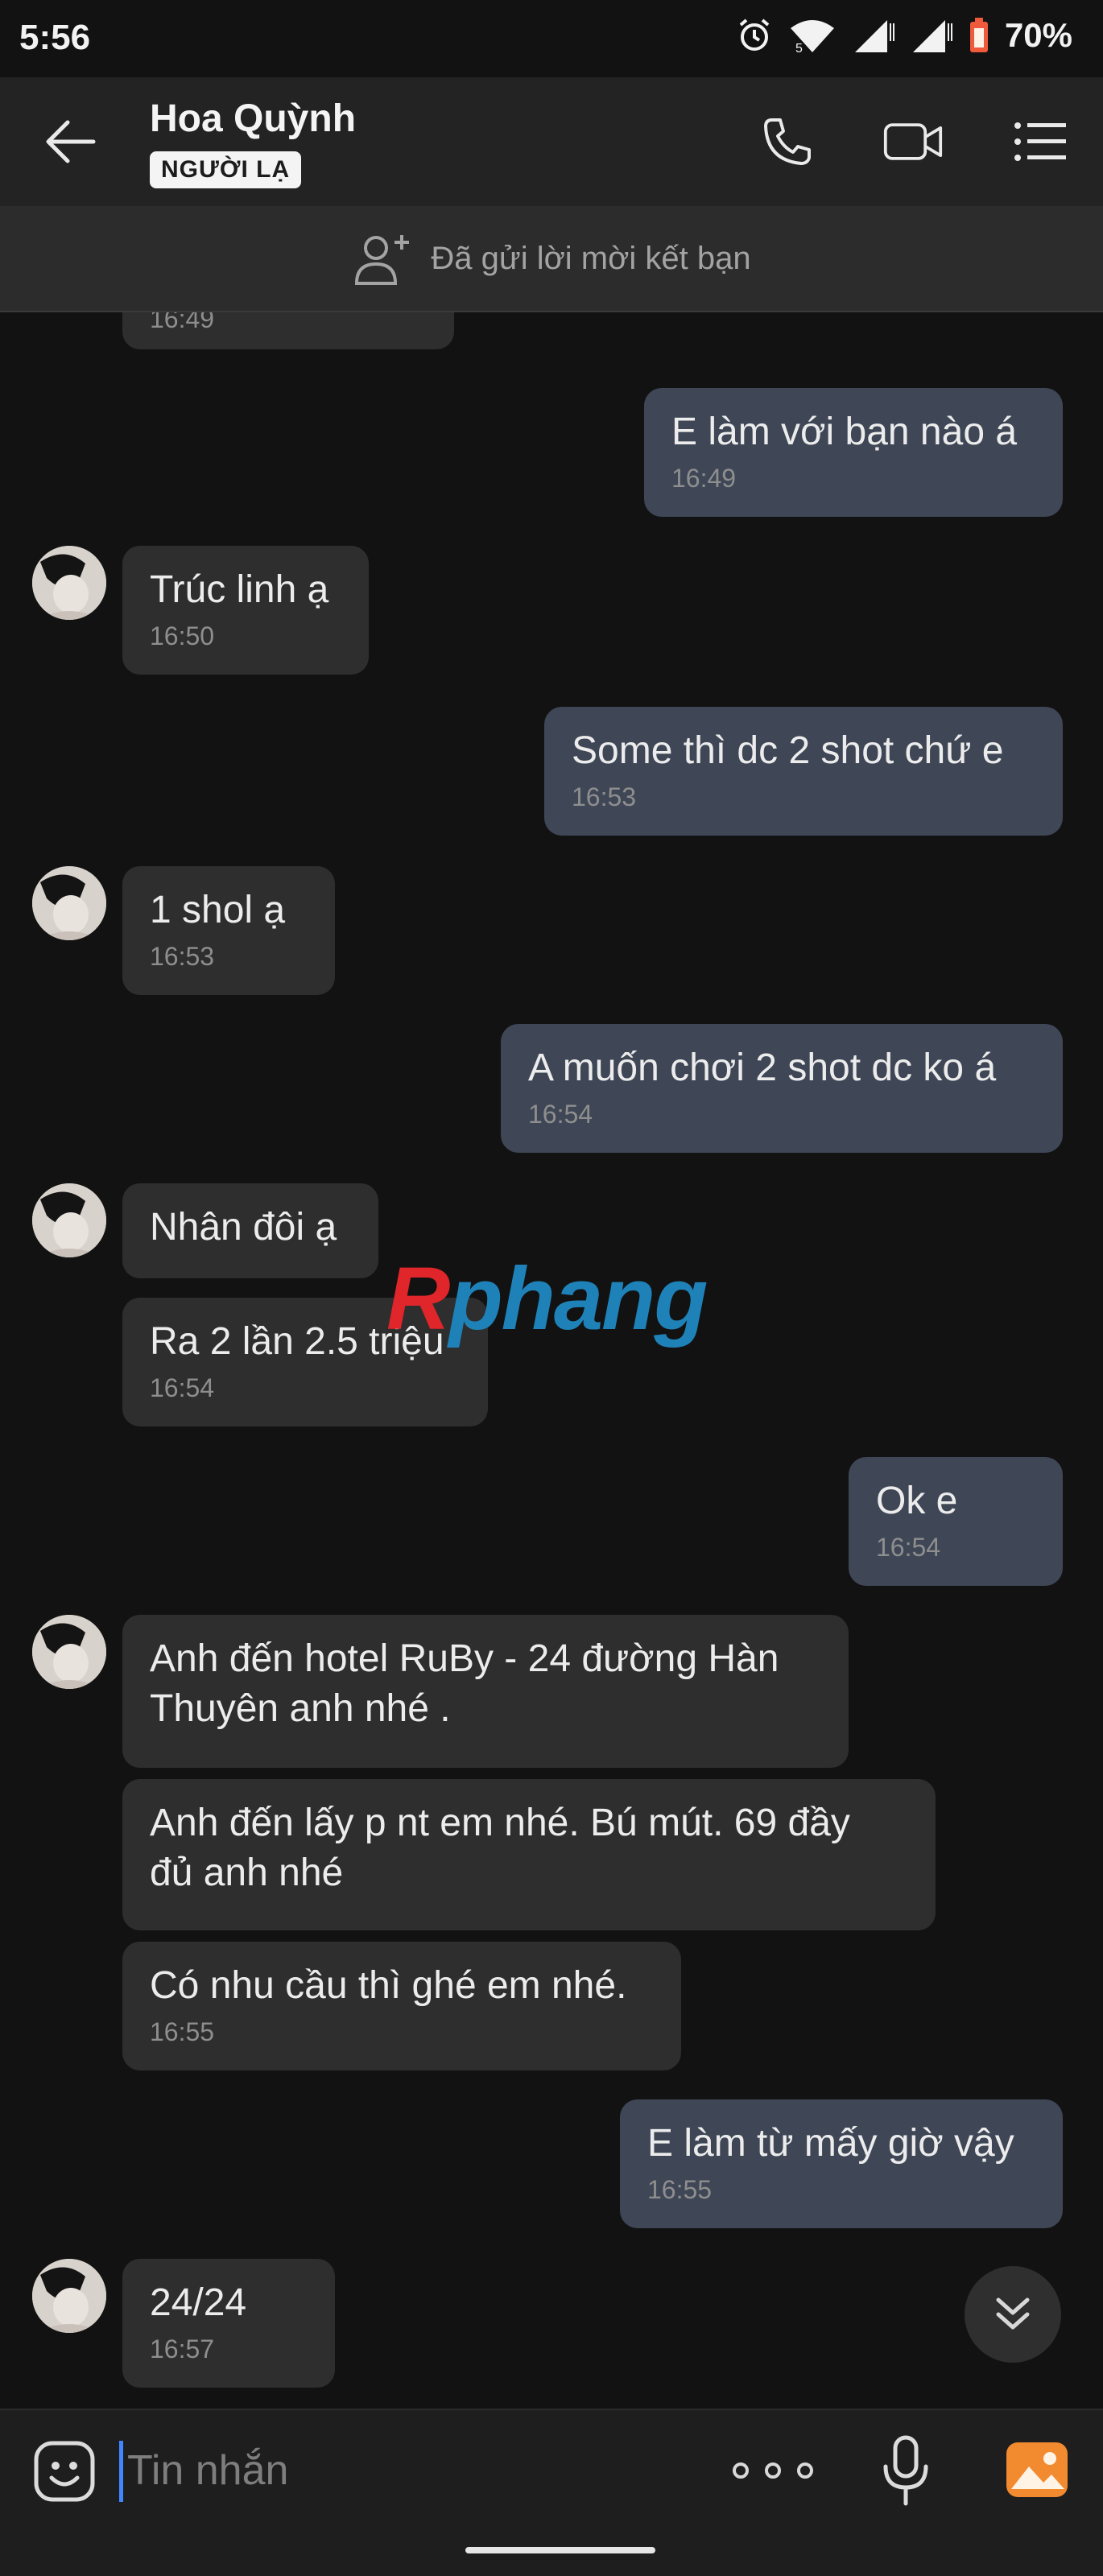 This screenshot has width=1103, height=2576. I want to click on scroll-to-bottom-button, so click(1013, 2314).